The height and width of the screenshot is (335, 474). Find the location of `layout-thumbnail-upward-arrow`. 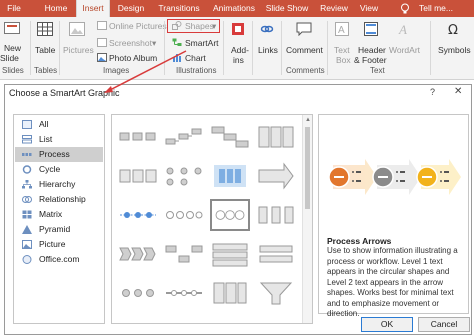

layout-thumbnail-upward-arrow is located at coordinates (138, 293).